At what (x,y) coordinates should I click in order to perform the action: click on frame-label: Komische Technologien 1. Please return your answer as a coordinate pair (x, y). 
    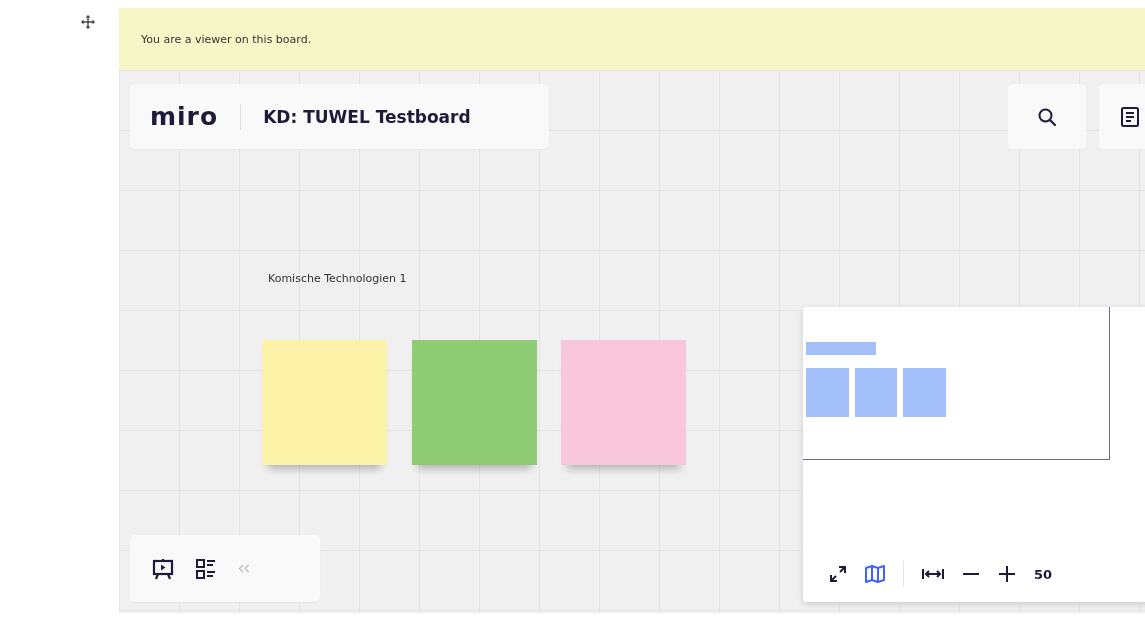
    Looking at the image, I should click on (337, 278).